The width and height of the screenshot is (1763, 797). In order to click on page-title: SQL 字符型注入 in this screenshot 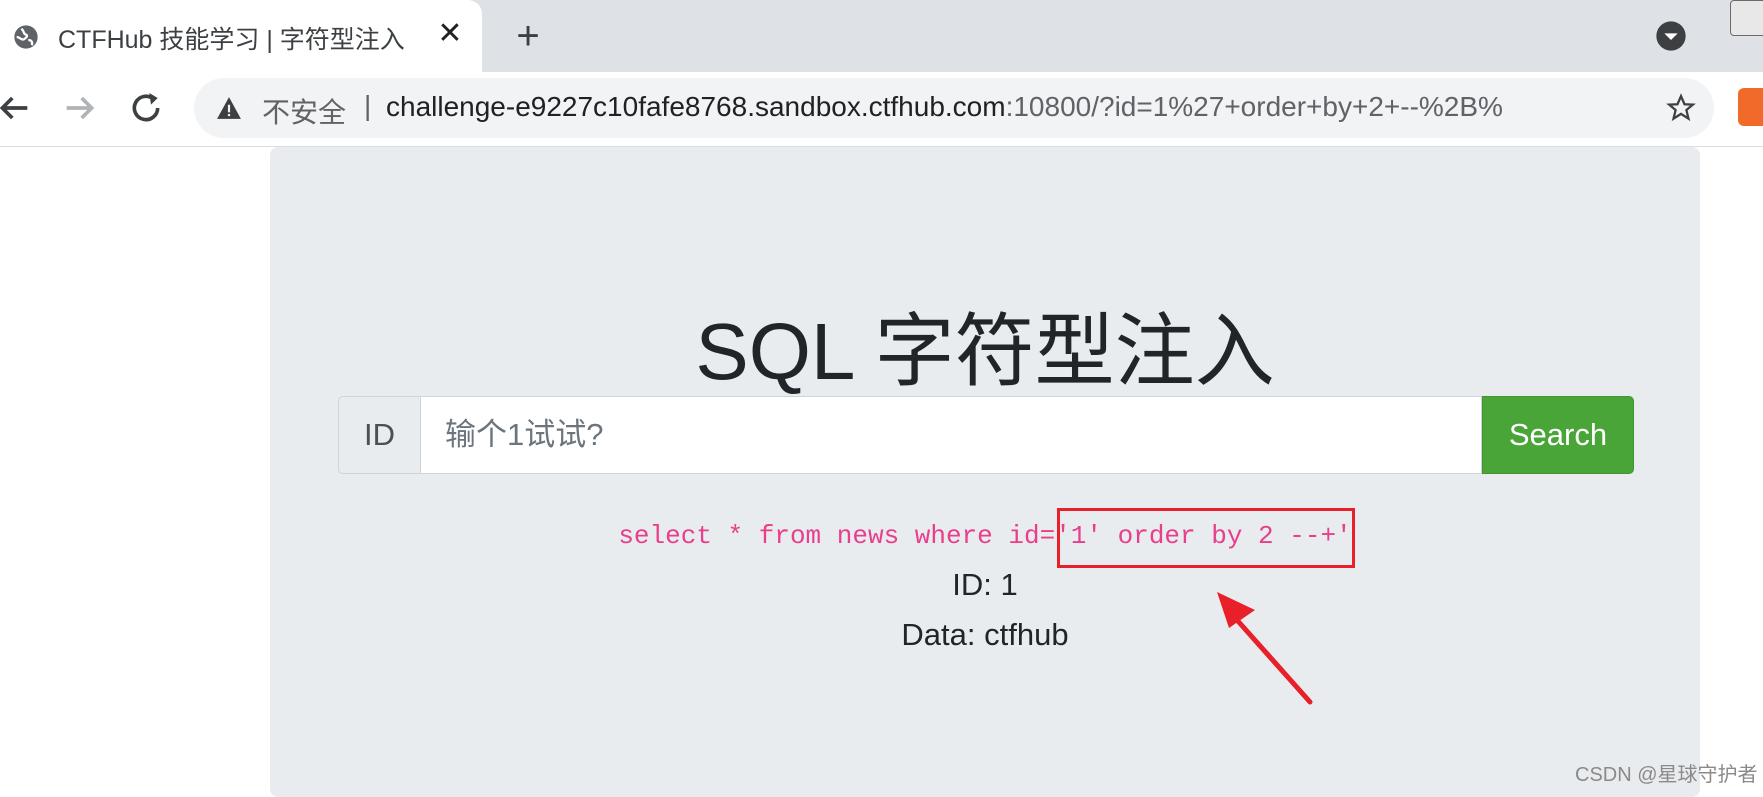, I will do `click(985, 351)`.